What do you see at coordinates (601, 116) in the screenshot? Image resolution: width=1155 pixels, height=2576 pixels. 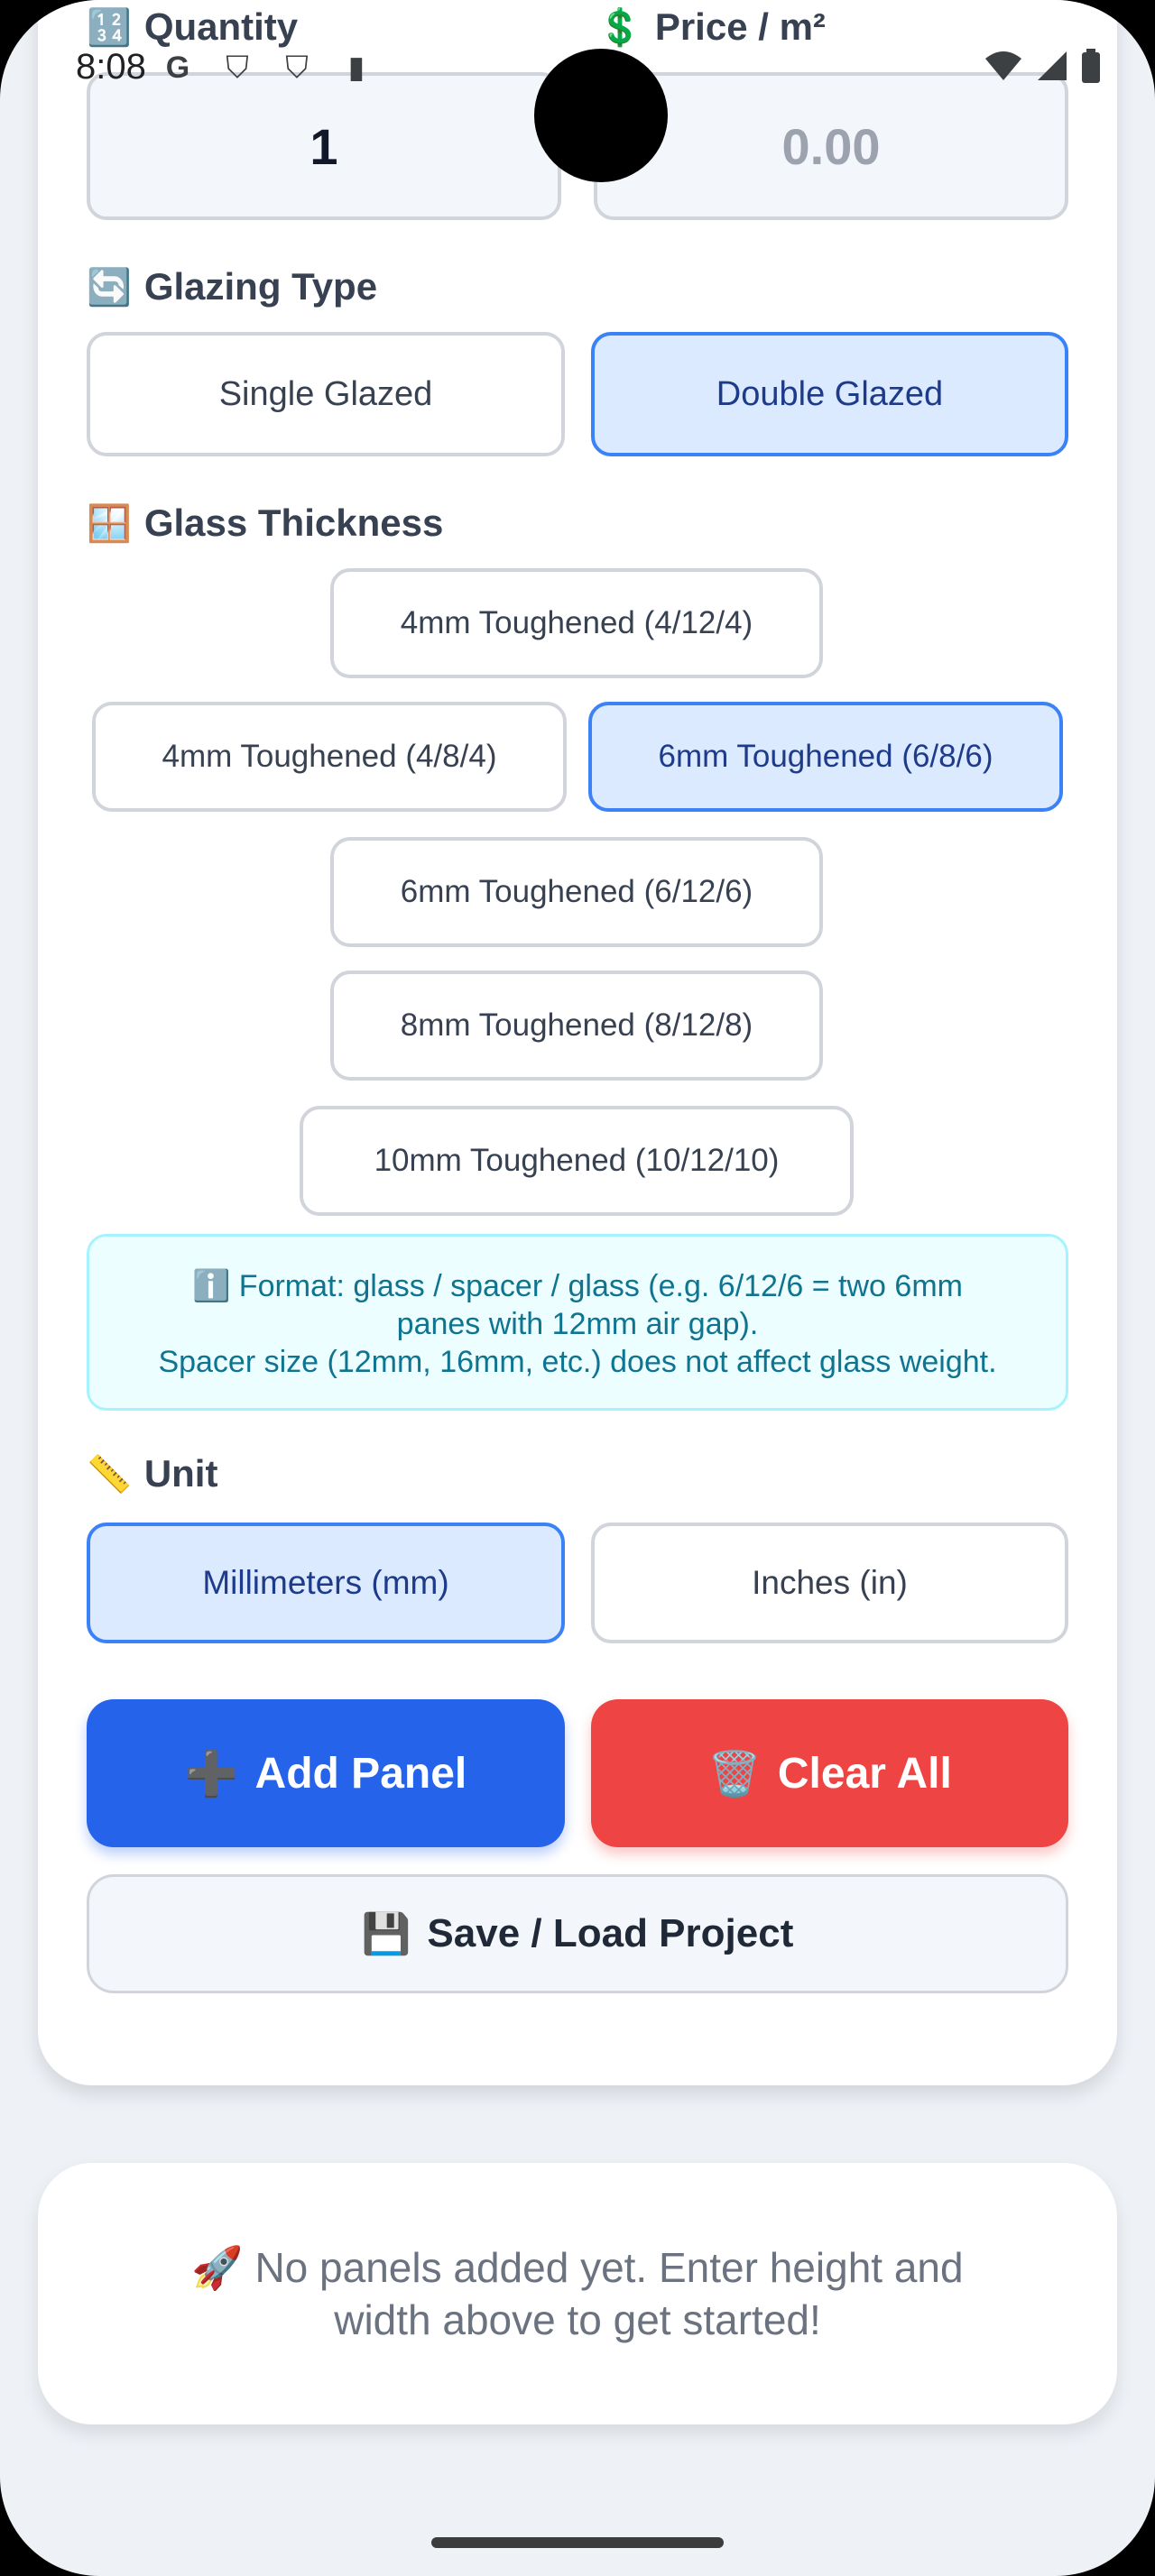 I see `front-camera` at bounding box center [601, 116].